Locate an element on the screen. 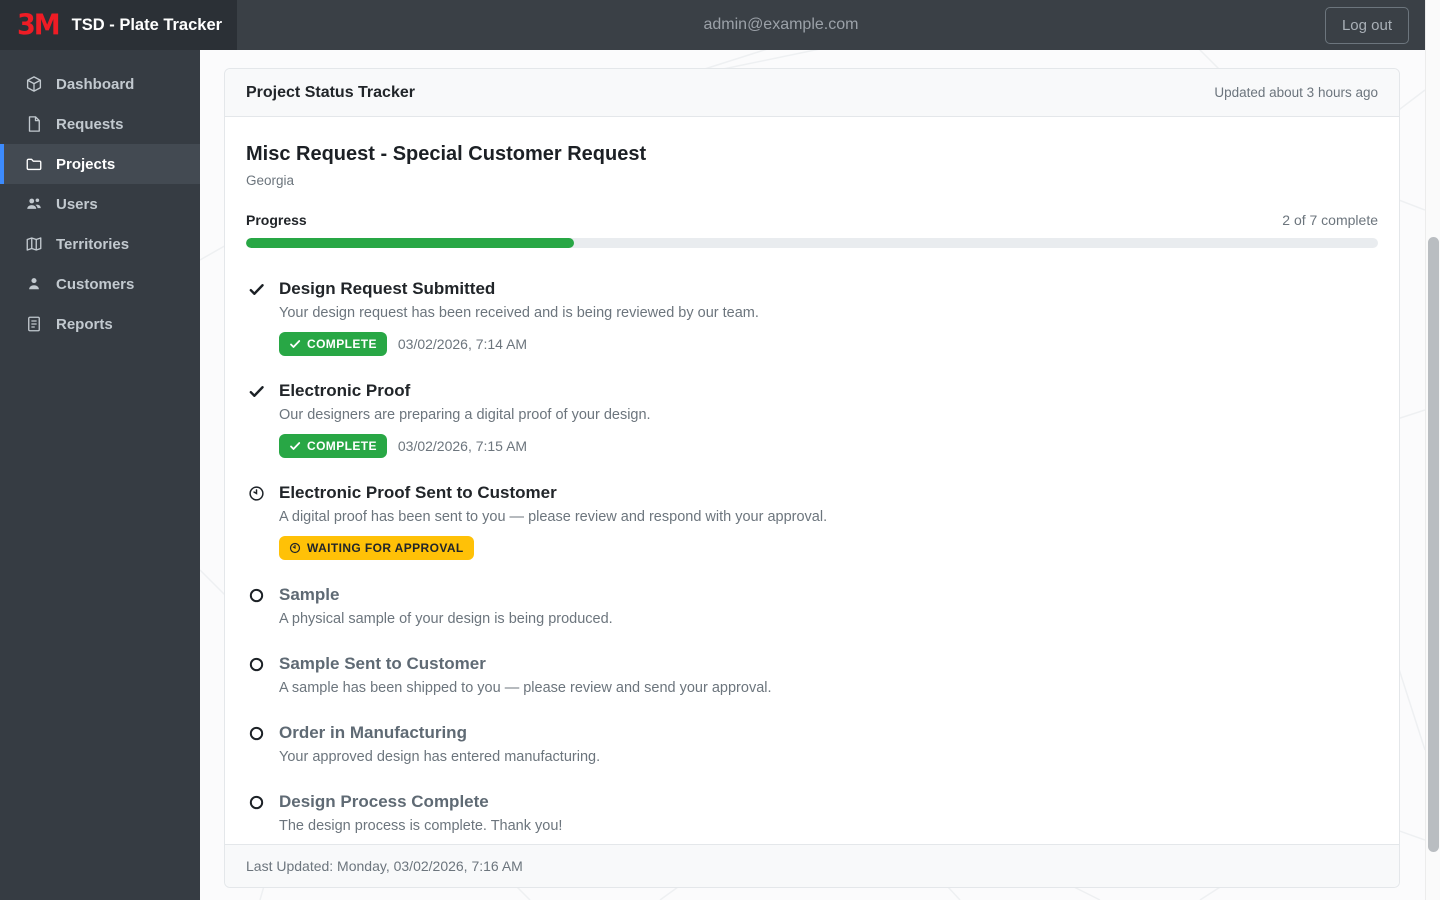 This screenshot has height=900, width=1440. progress-bar-track is located at coordinates (812, 243).